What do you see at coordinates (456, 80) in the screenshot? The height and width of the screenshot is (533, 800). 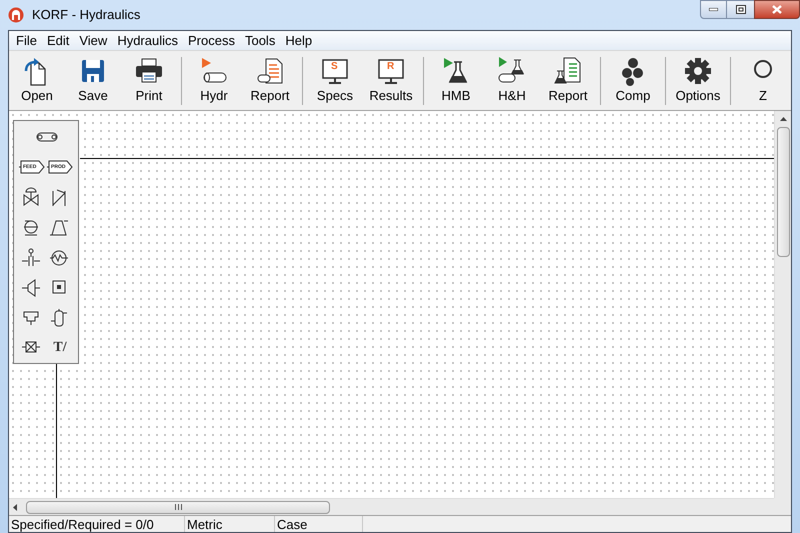 I see `toolbar-button: HMB` at bounding box center [456, 80].